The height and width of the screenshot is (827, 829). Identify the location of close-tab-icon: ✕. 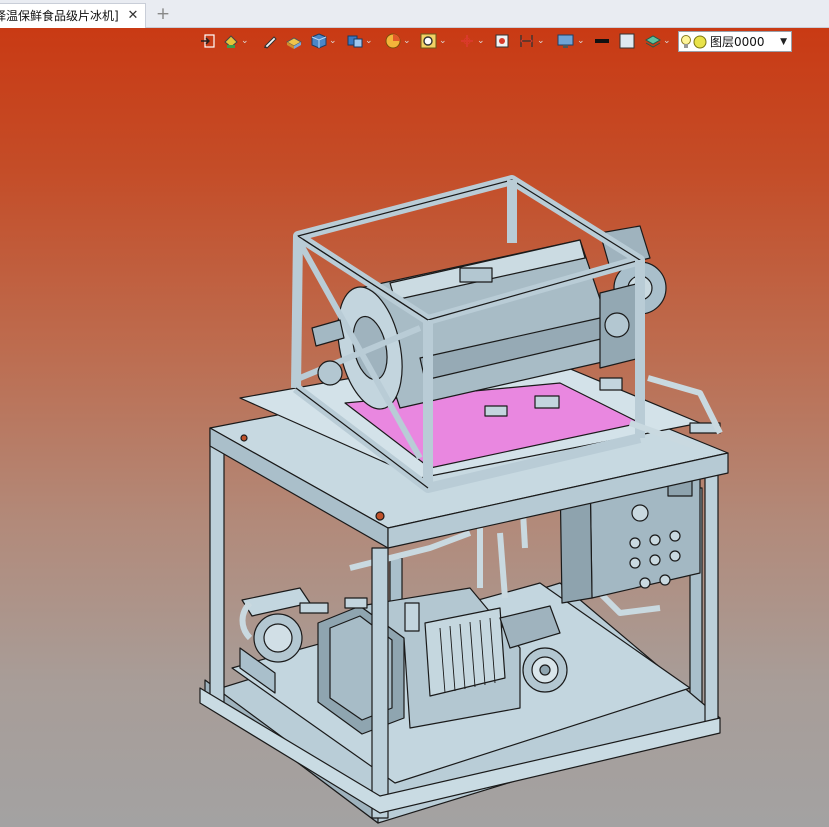
(133, 16).